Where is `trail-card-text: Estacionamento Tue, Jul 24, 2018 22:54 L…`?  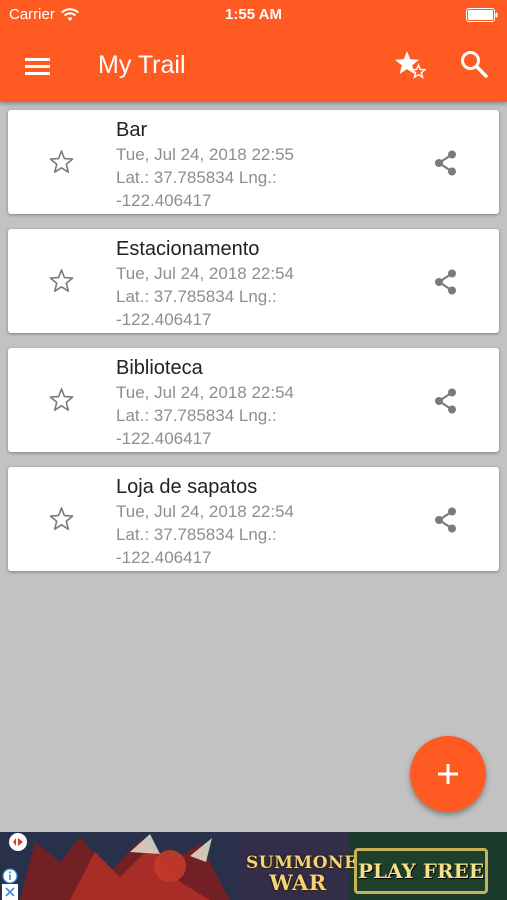 trail-card-text: Estacionamento Tue, Jul 24, 2018 22:54 L… is located at coordinates (246, 283).